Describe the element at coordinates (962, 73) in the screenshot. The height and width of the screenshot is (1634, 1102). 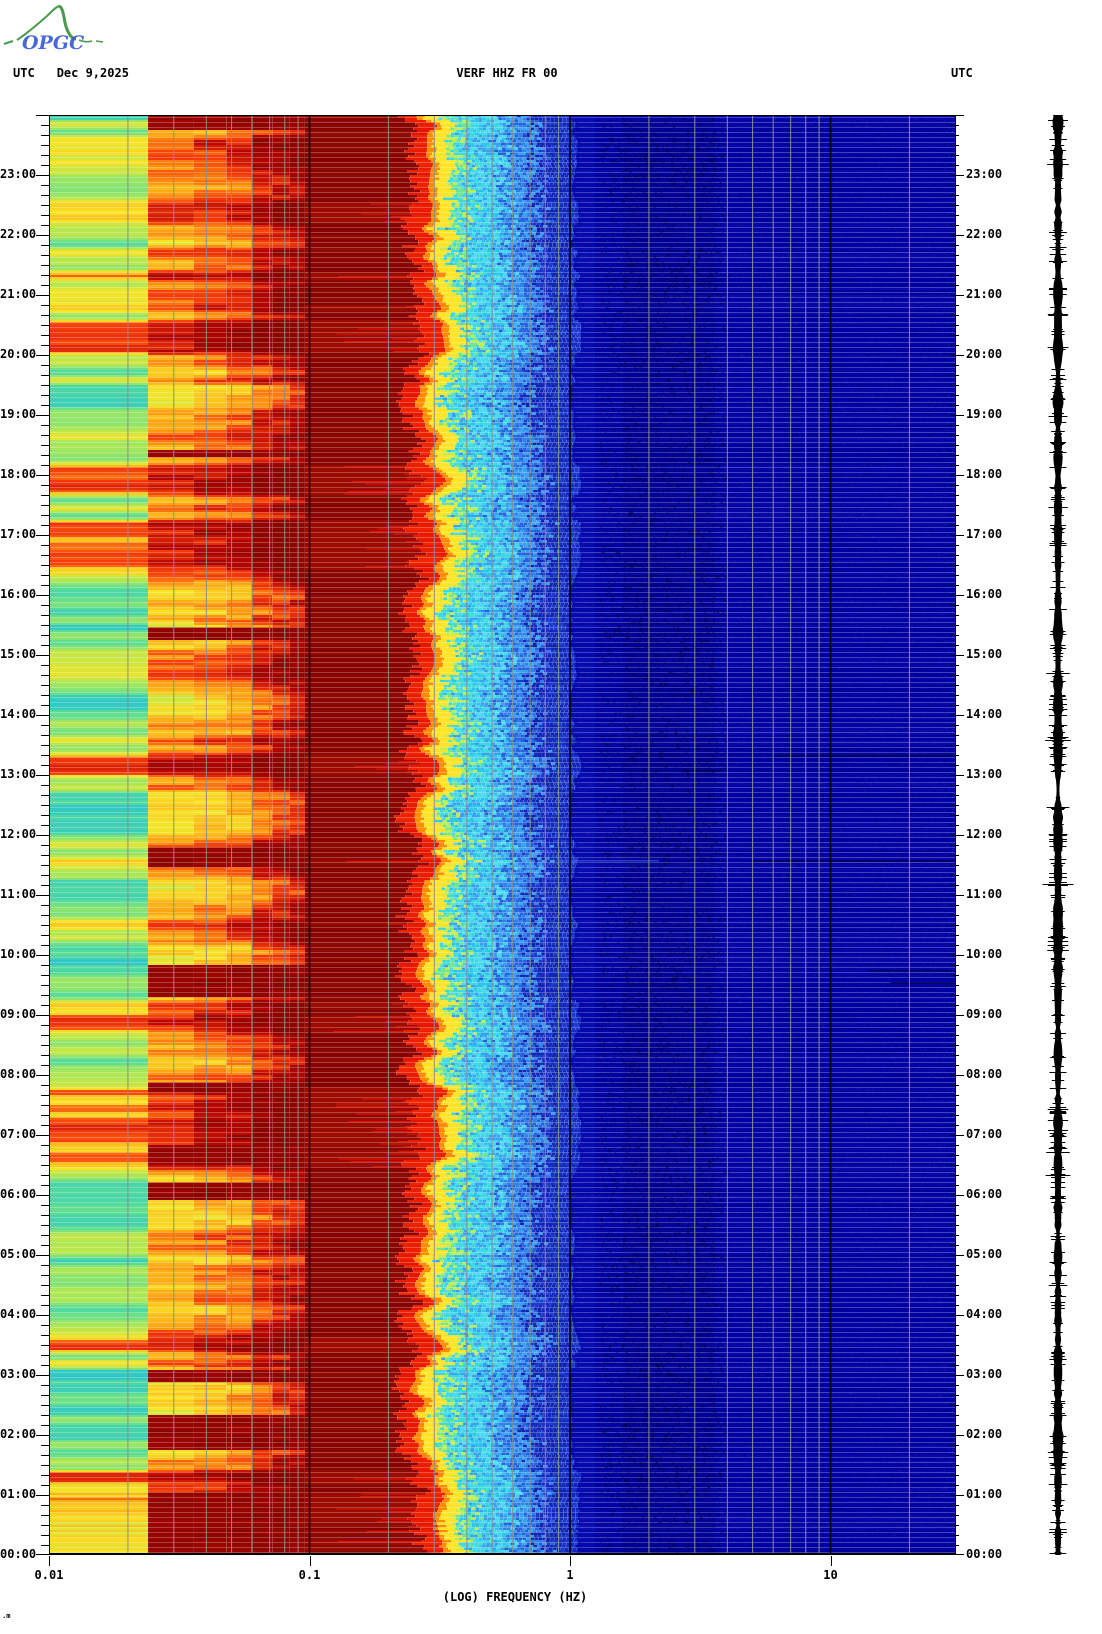
I see `utc-label-right: UTC` at that location.